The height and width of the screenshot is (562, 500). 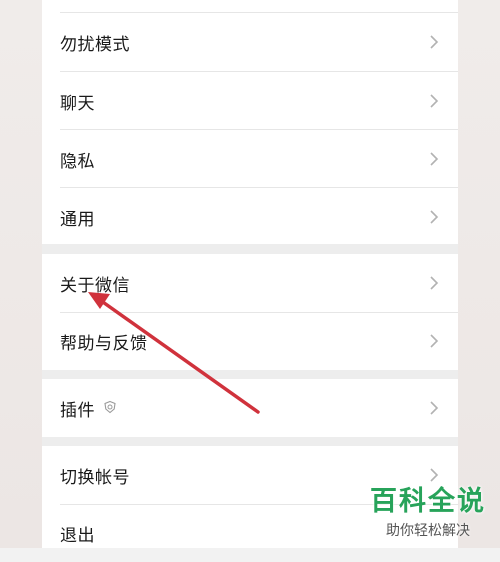 What do you see at coordinates (77, 535) in the screenshot?
I see `settings-item-label: 退出` at bounding box center [77, 535].